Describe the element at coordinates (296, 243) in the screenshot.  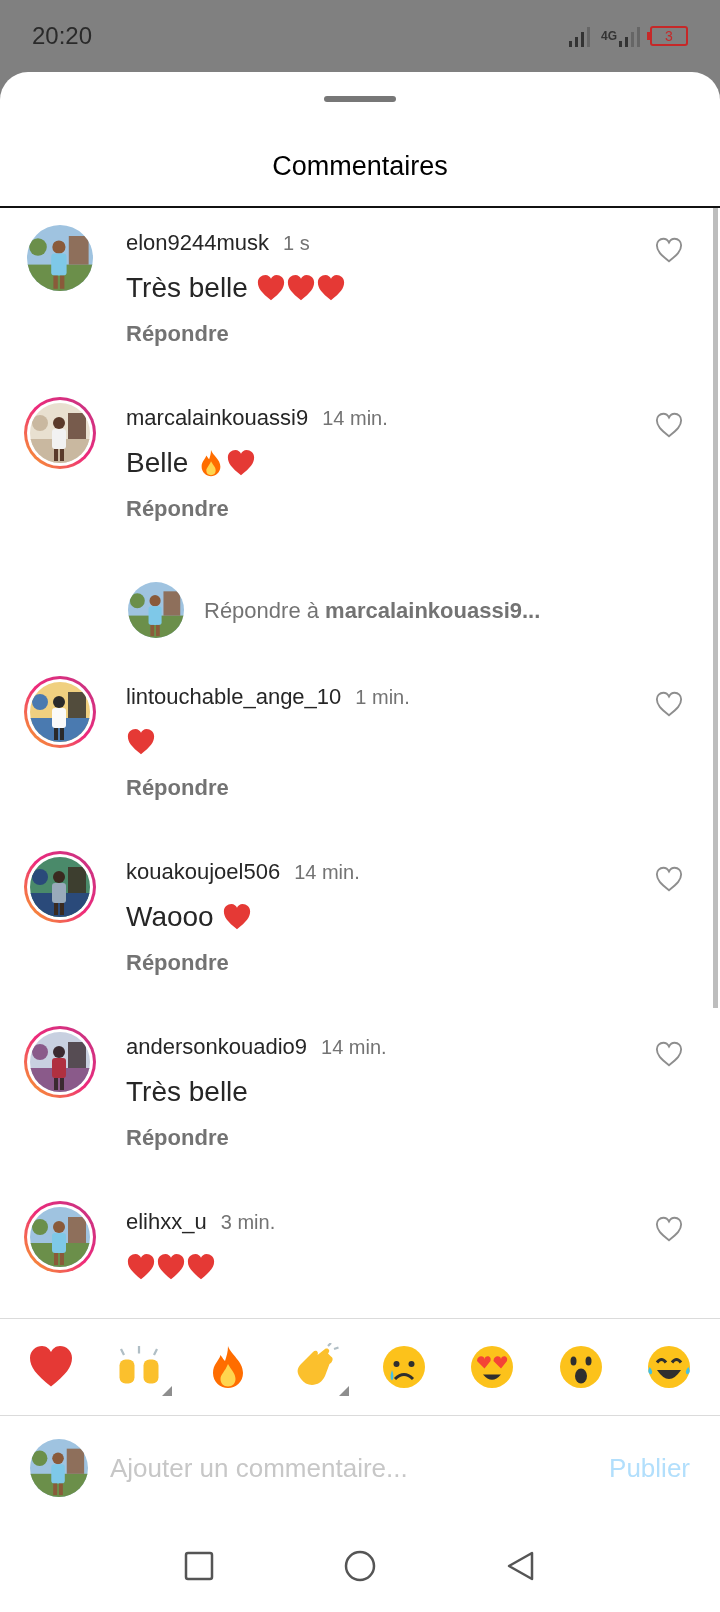
I see `comment-time: 1 s` at that location.